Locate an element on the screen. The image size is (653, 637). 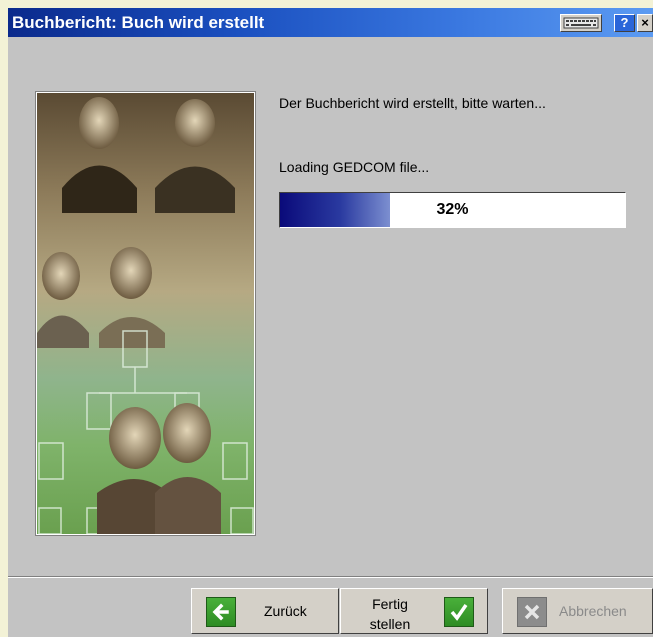
help-icon: ? is located at coordinates (624, 22).